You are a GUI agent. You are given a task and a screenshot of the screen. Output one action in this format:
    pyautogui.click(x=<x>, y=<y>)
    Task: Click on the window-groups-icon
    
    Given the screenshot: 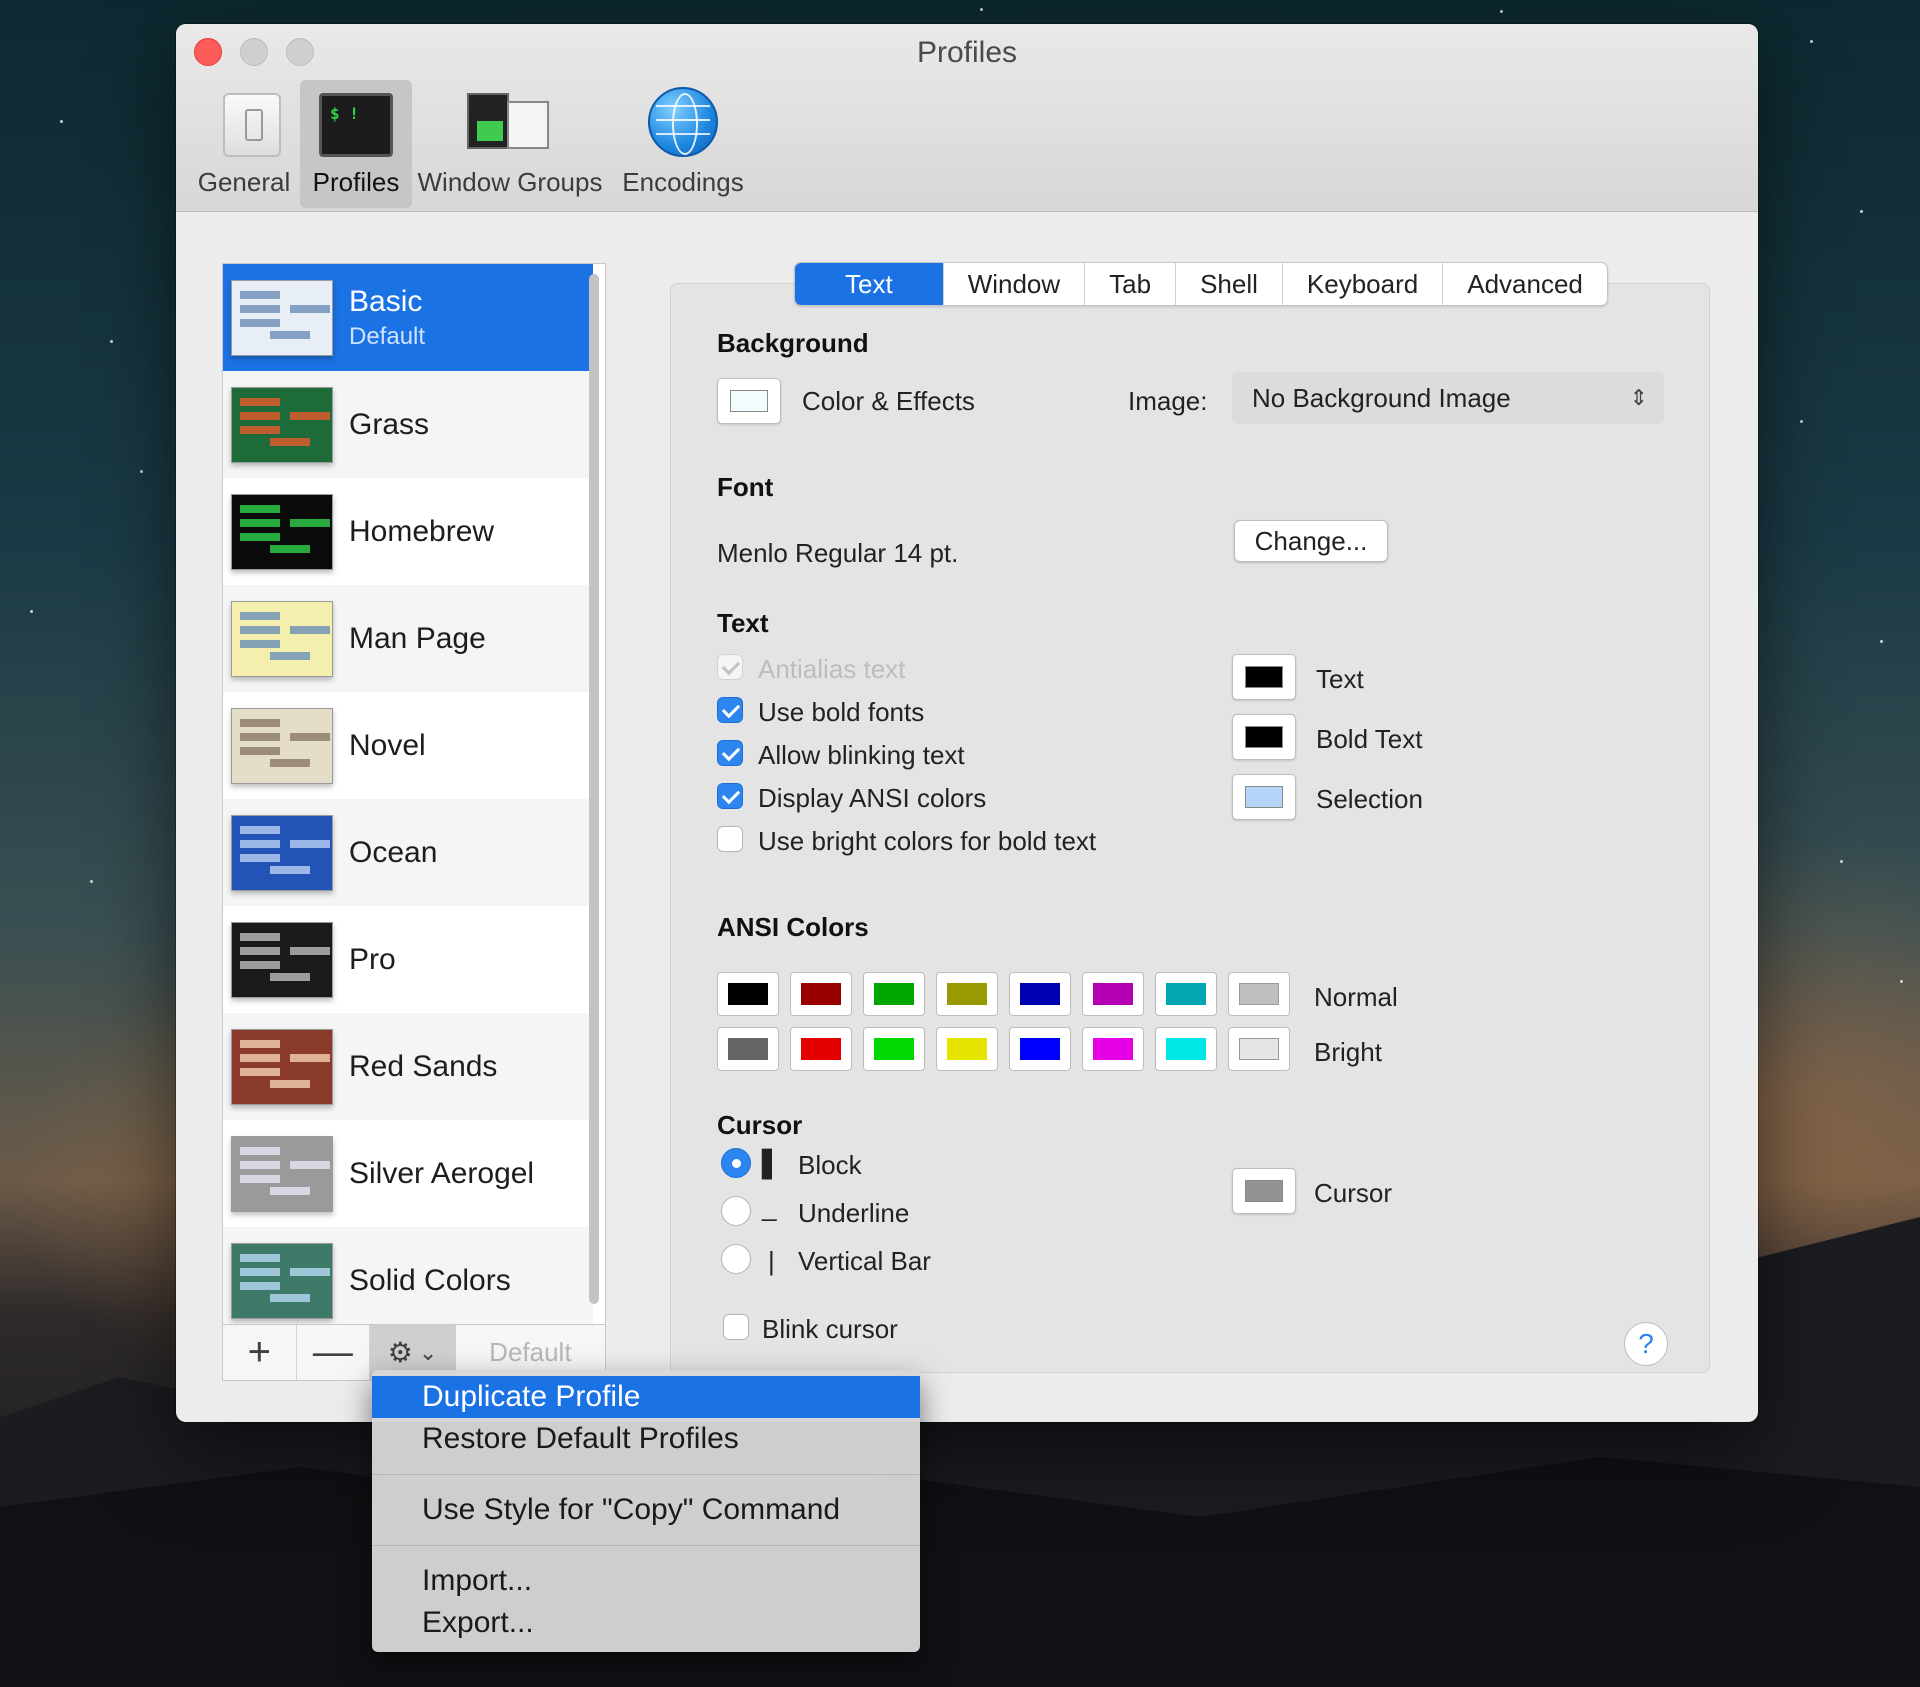 What is the action you would take?
    pyautogui.click(x=510, y=125)
    